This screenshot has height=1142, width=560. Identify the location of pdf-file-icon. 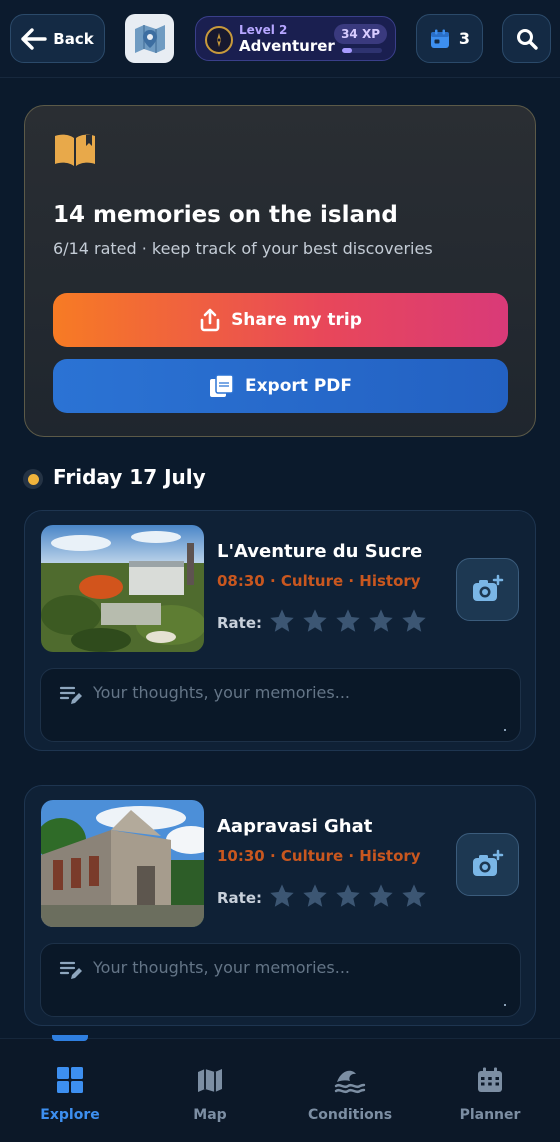
(221, 385).